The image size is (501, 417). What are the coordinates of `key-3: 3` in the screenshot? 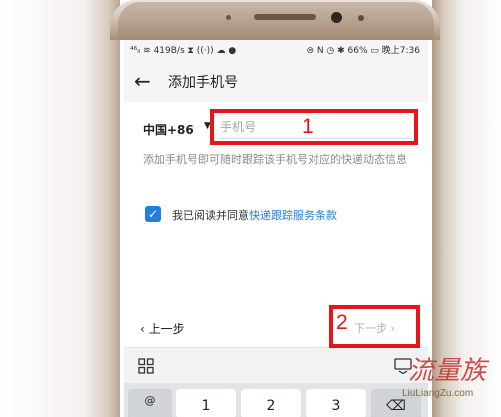 It's located at (336, 403).